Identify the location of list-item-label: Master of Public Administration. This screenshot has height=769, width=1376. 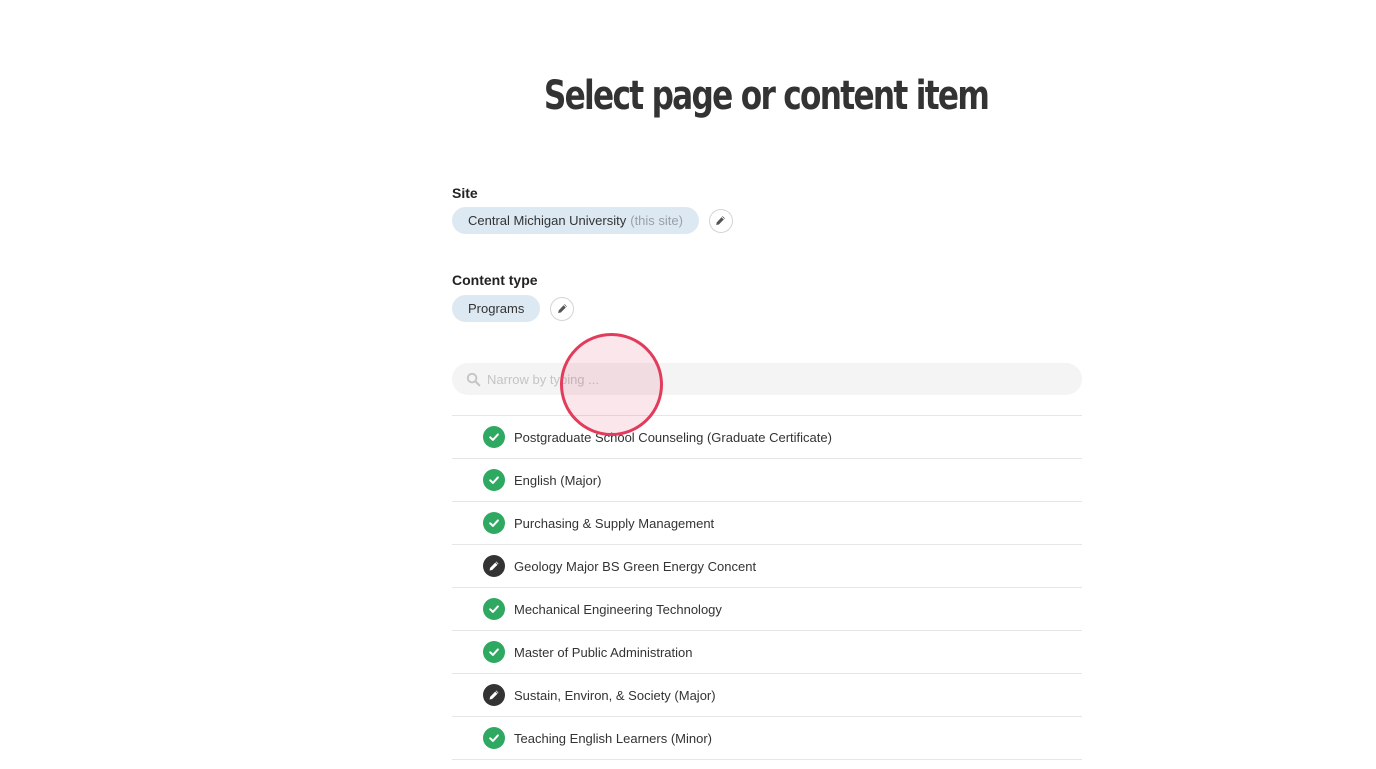
(603, 652).